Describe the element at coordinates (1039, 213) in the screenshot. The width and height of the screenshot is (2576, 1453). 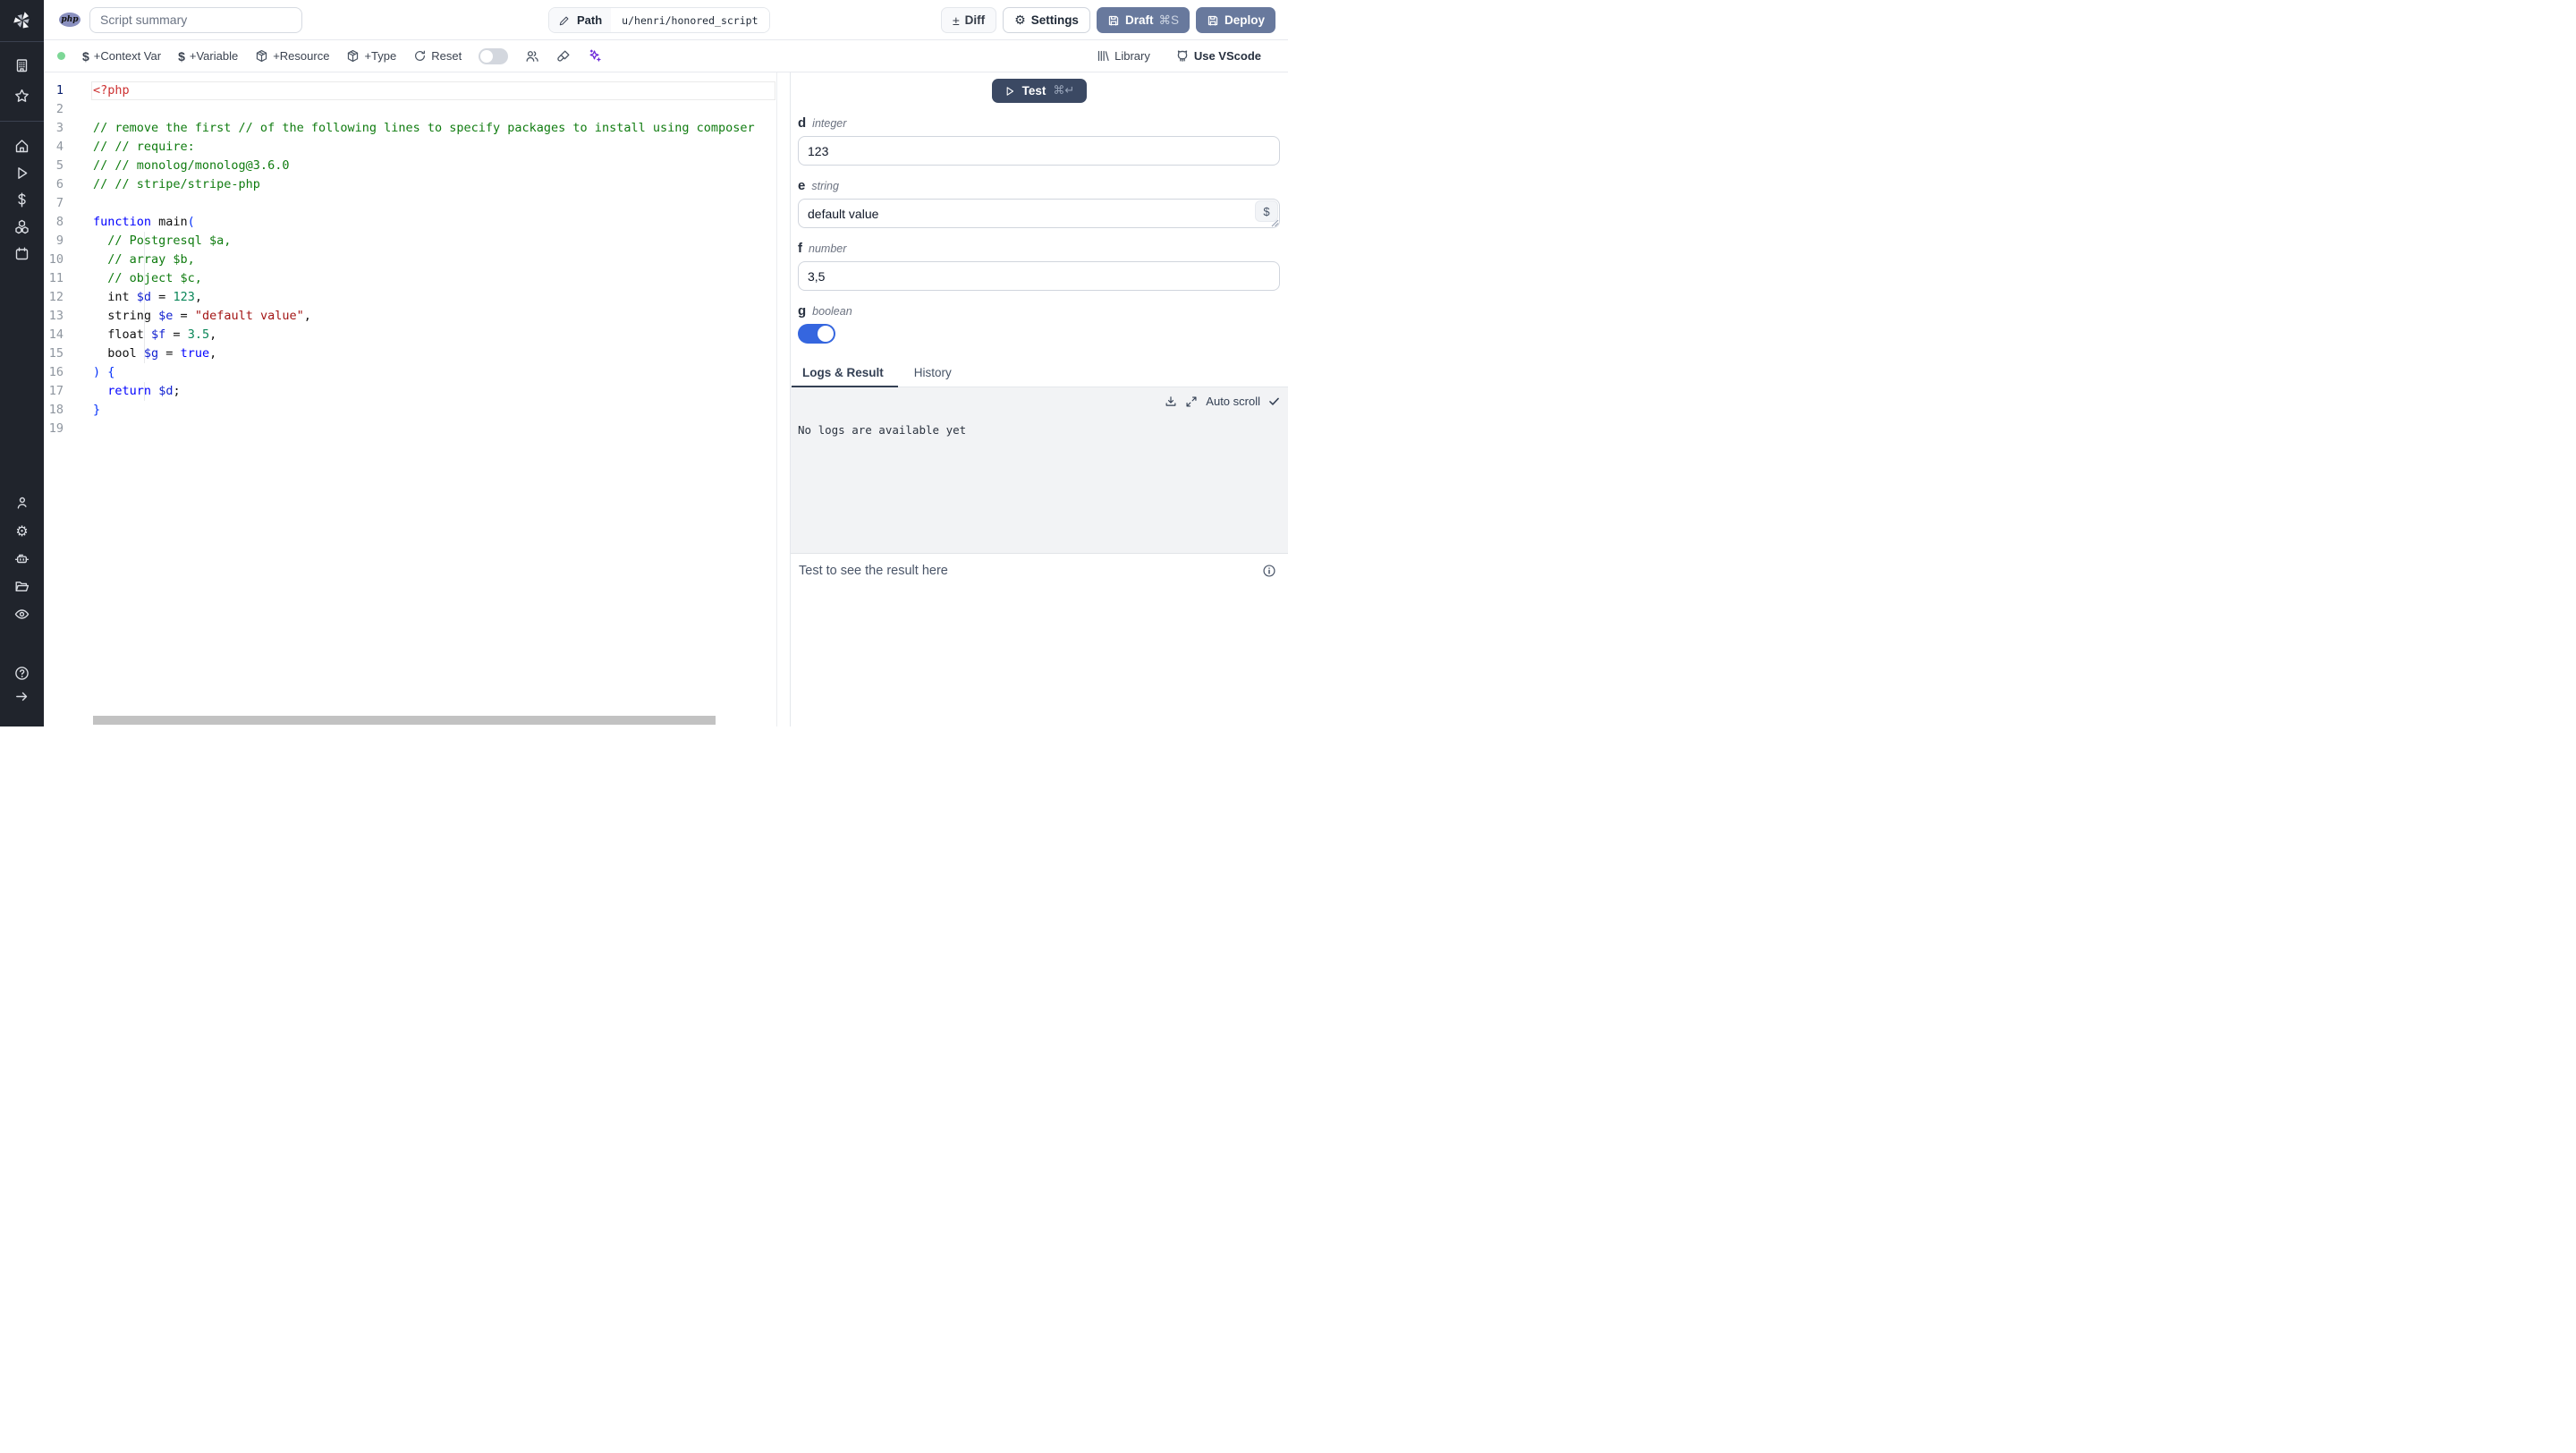
I see `field-e-input` at that location.